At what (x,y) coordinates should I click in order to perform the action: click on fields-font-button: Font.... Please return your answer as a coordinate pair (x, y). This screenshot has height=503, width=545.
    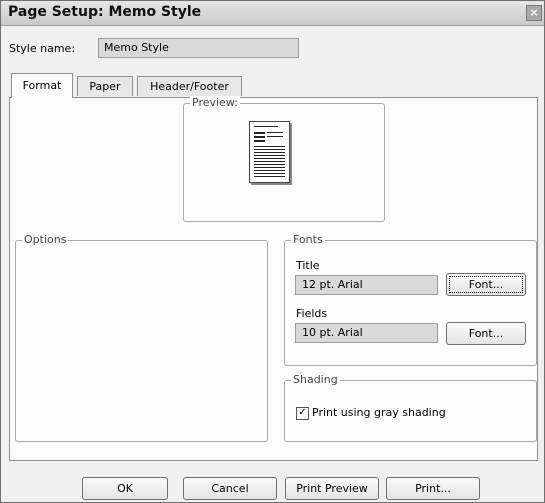
    Looking at the image, I should click on (486, 333).